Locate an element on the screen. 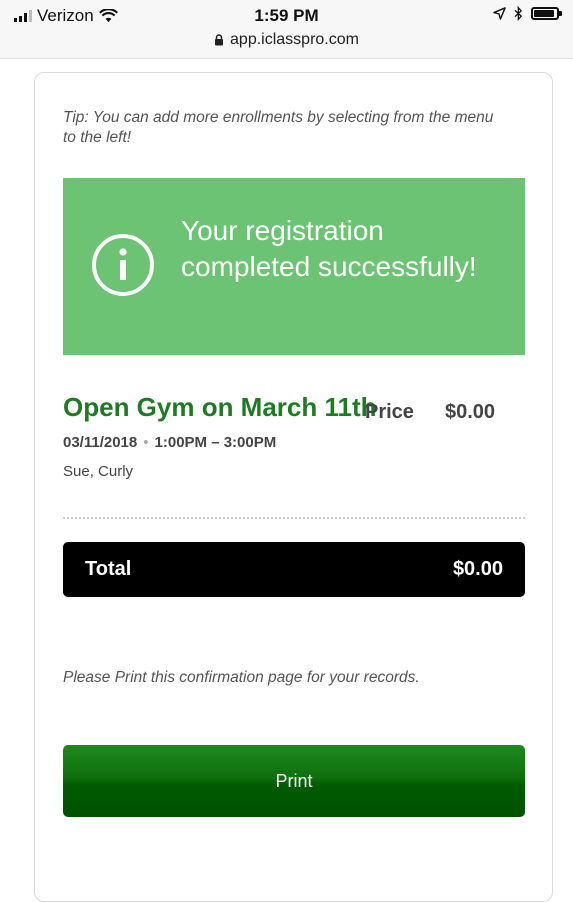 This screenshot has height=902, width=573. dotted-divider is located at coordinates (294, 518).